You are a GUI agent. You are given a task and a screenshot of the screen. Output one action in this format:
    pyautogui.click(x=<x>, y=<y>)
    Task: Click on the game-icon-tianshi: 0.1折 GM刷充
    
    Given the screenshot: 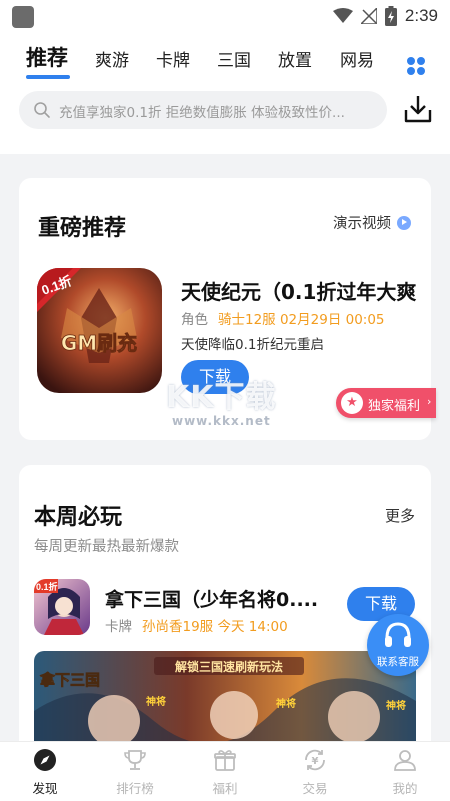 What is the action you would take?
    pyautogui.click(x=99, y=330)
    